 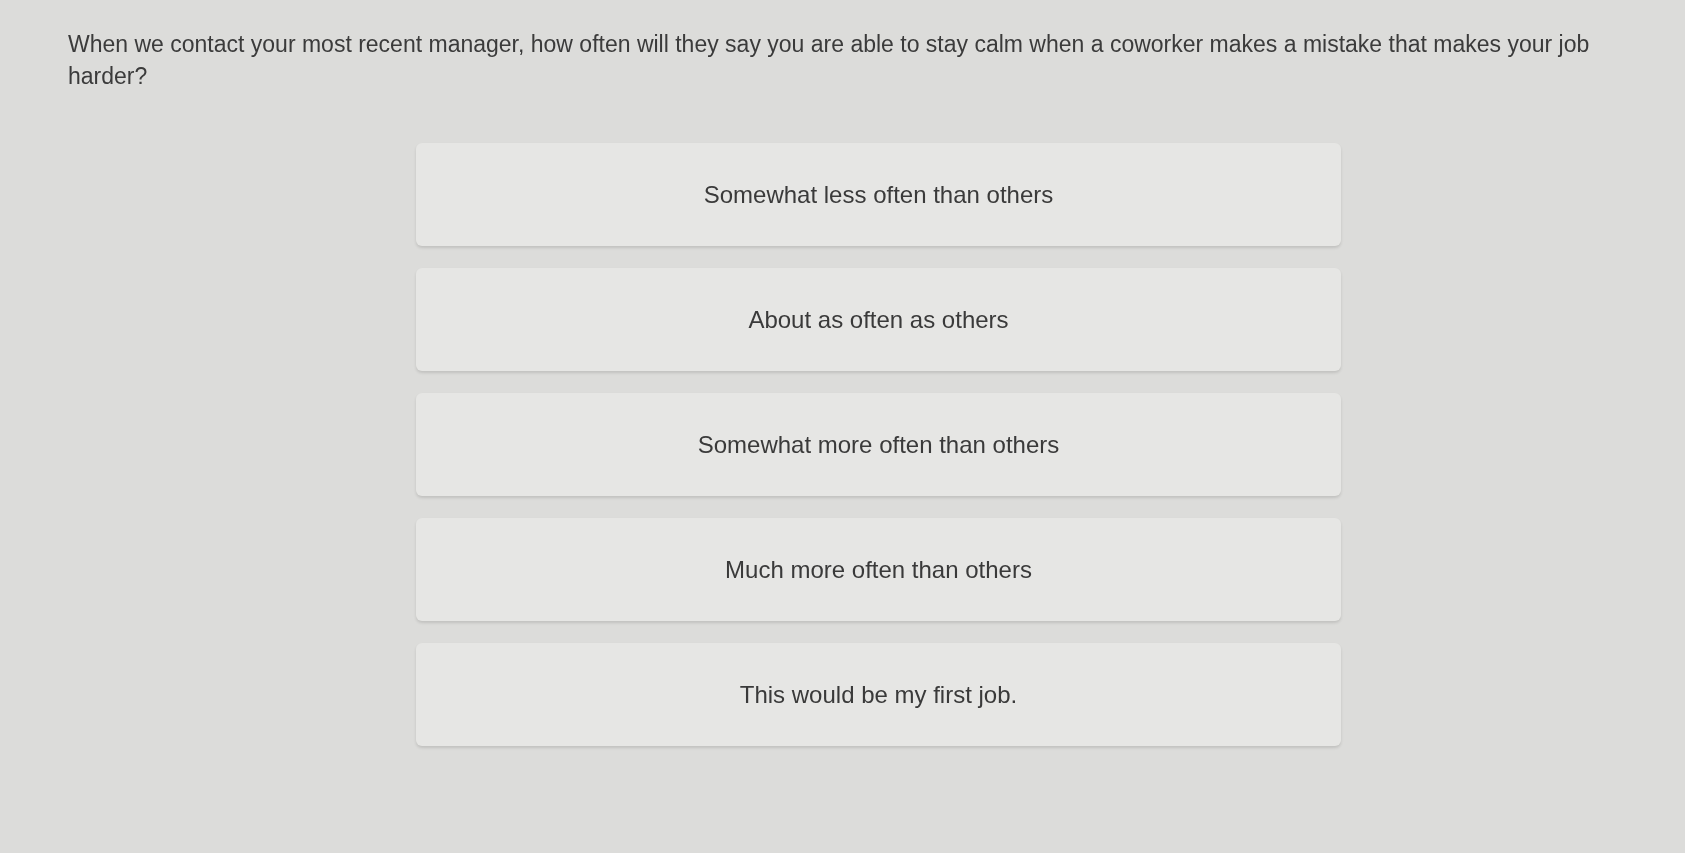 I want to click on answer-option: Much more often than others, so click(x=878, y=569).